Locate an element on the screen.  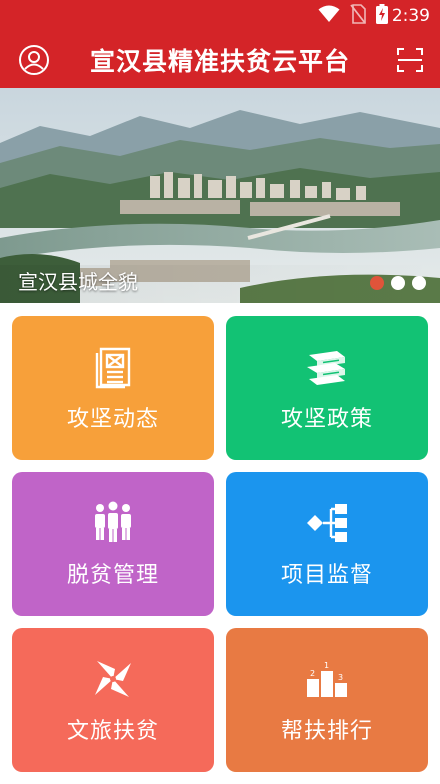
tile-label: 攻坚动态 is located at coordinates (112, 419).